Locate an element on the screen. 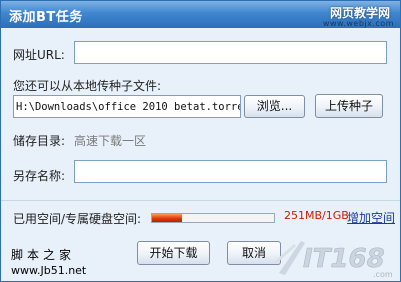 The image size is (401, 282). save-as-value is located at coordinates (230, 171).